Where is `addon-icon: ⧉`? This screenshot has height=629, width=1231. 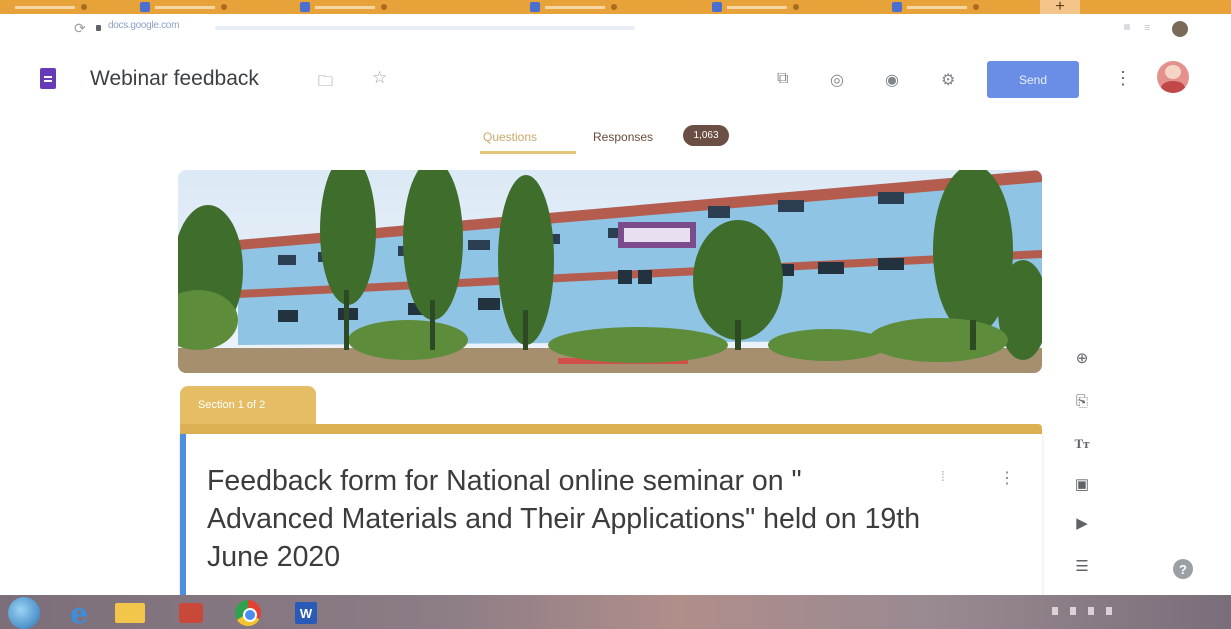 addon-icon: ⧉ is located at coordinates (782, 79).